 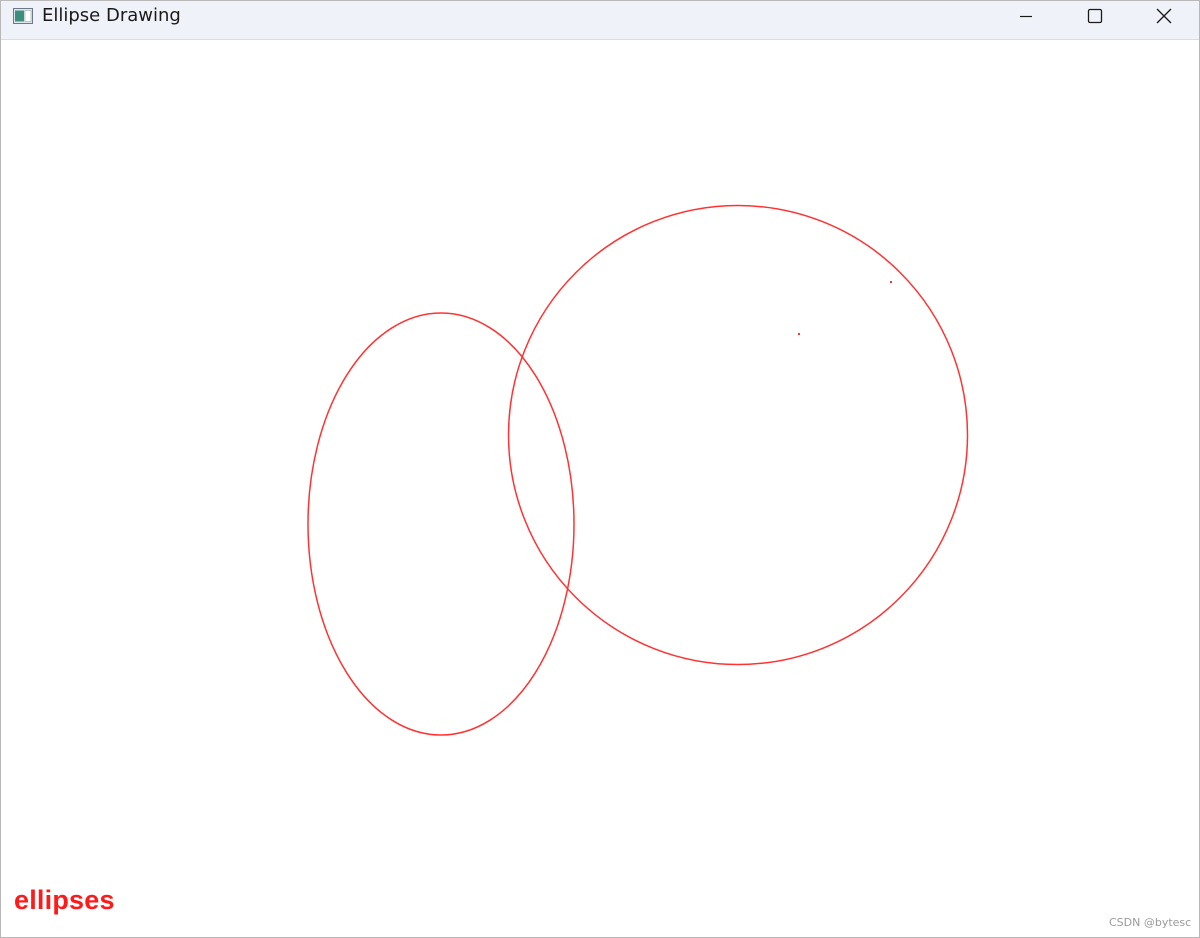 I want to click on maximize-button, so click(x=1095, y=16).